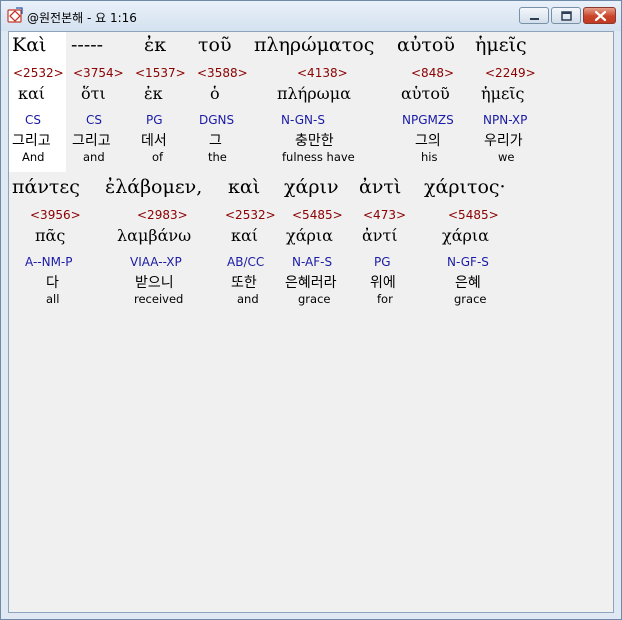  What do you see at coordinates (222, 73) in the screenshot?
I see `strong-number: <3588>` at bounding box center [222, 73].